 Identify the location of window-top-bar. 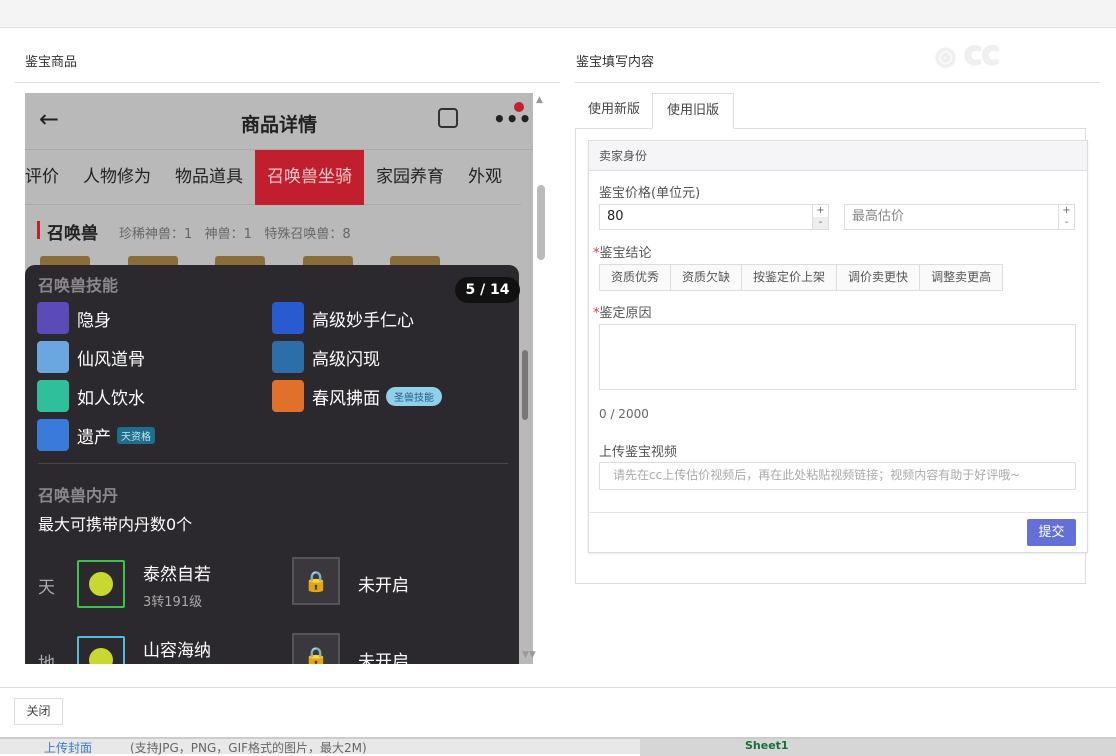
(558, 14).